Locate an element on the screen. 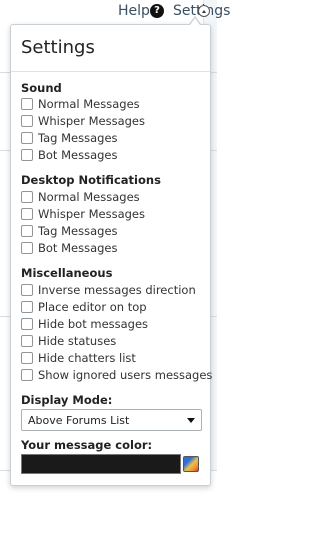  option-sound-bot: Bot Messages is located at coordinates (69, 155).